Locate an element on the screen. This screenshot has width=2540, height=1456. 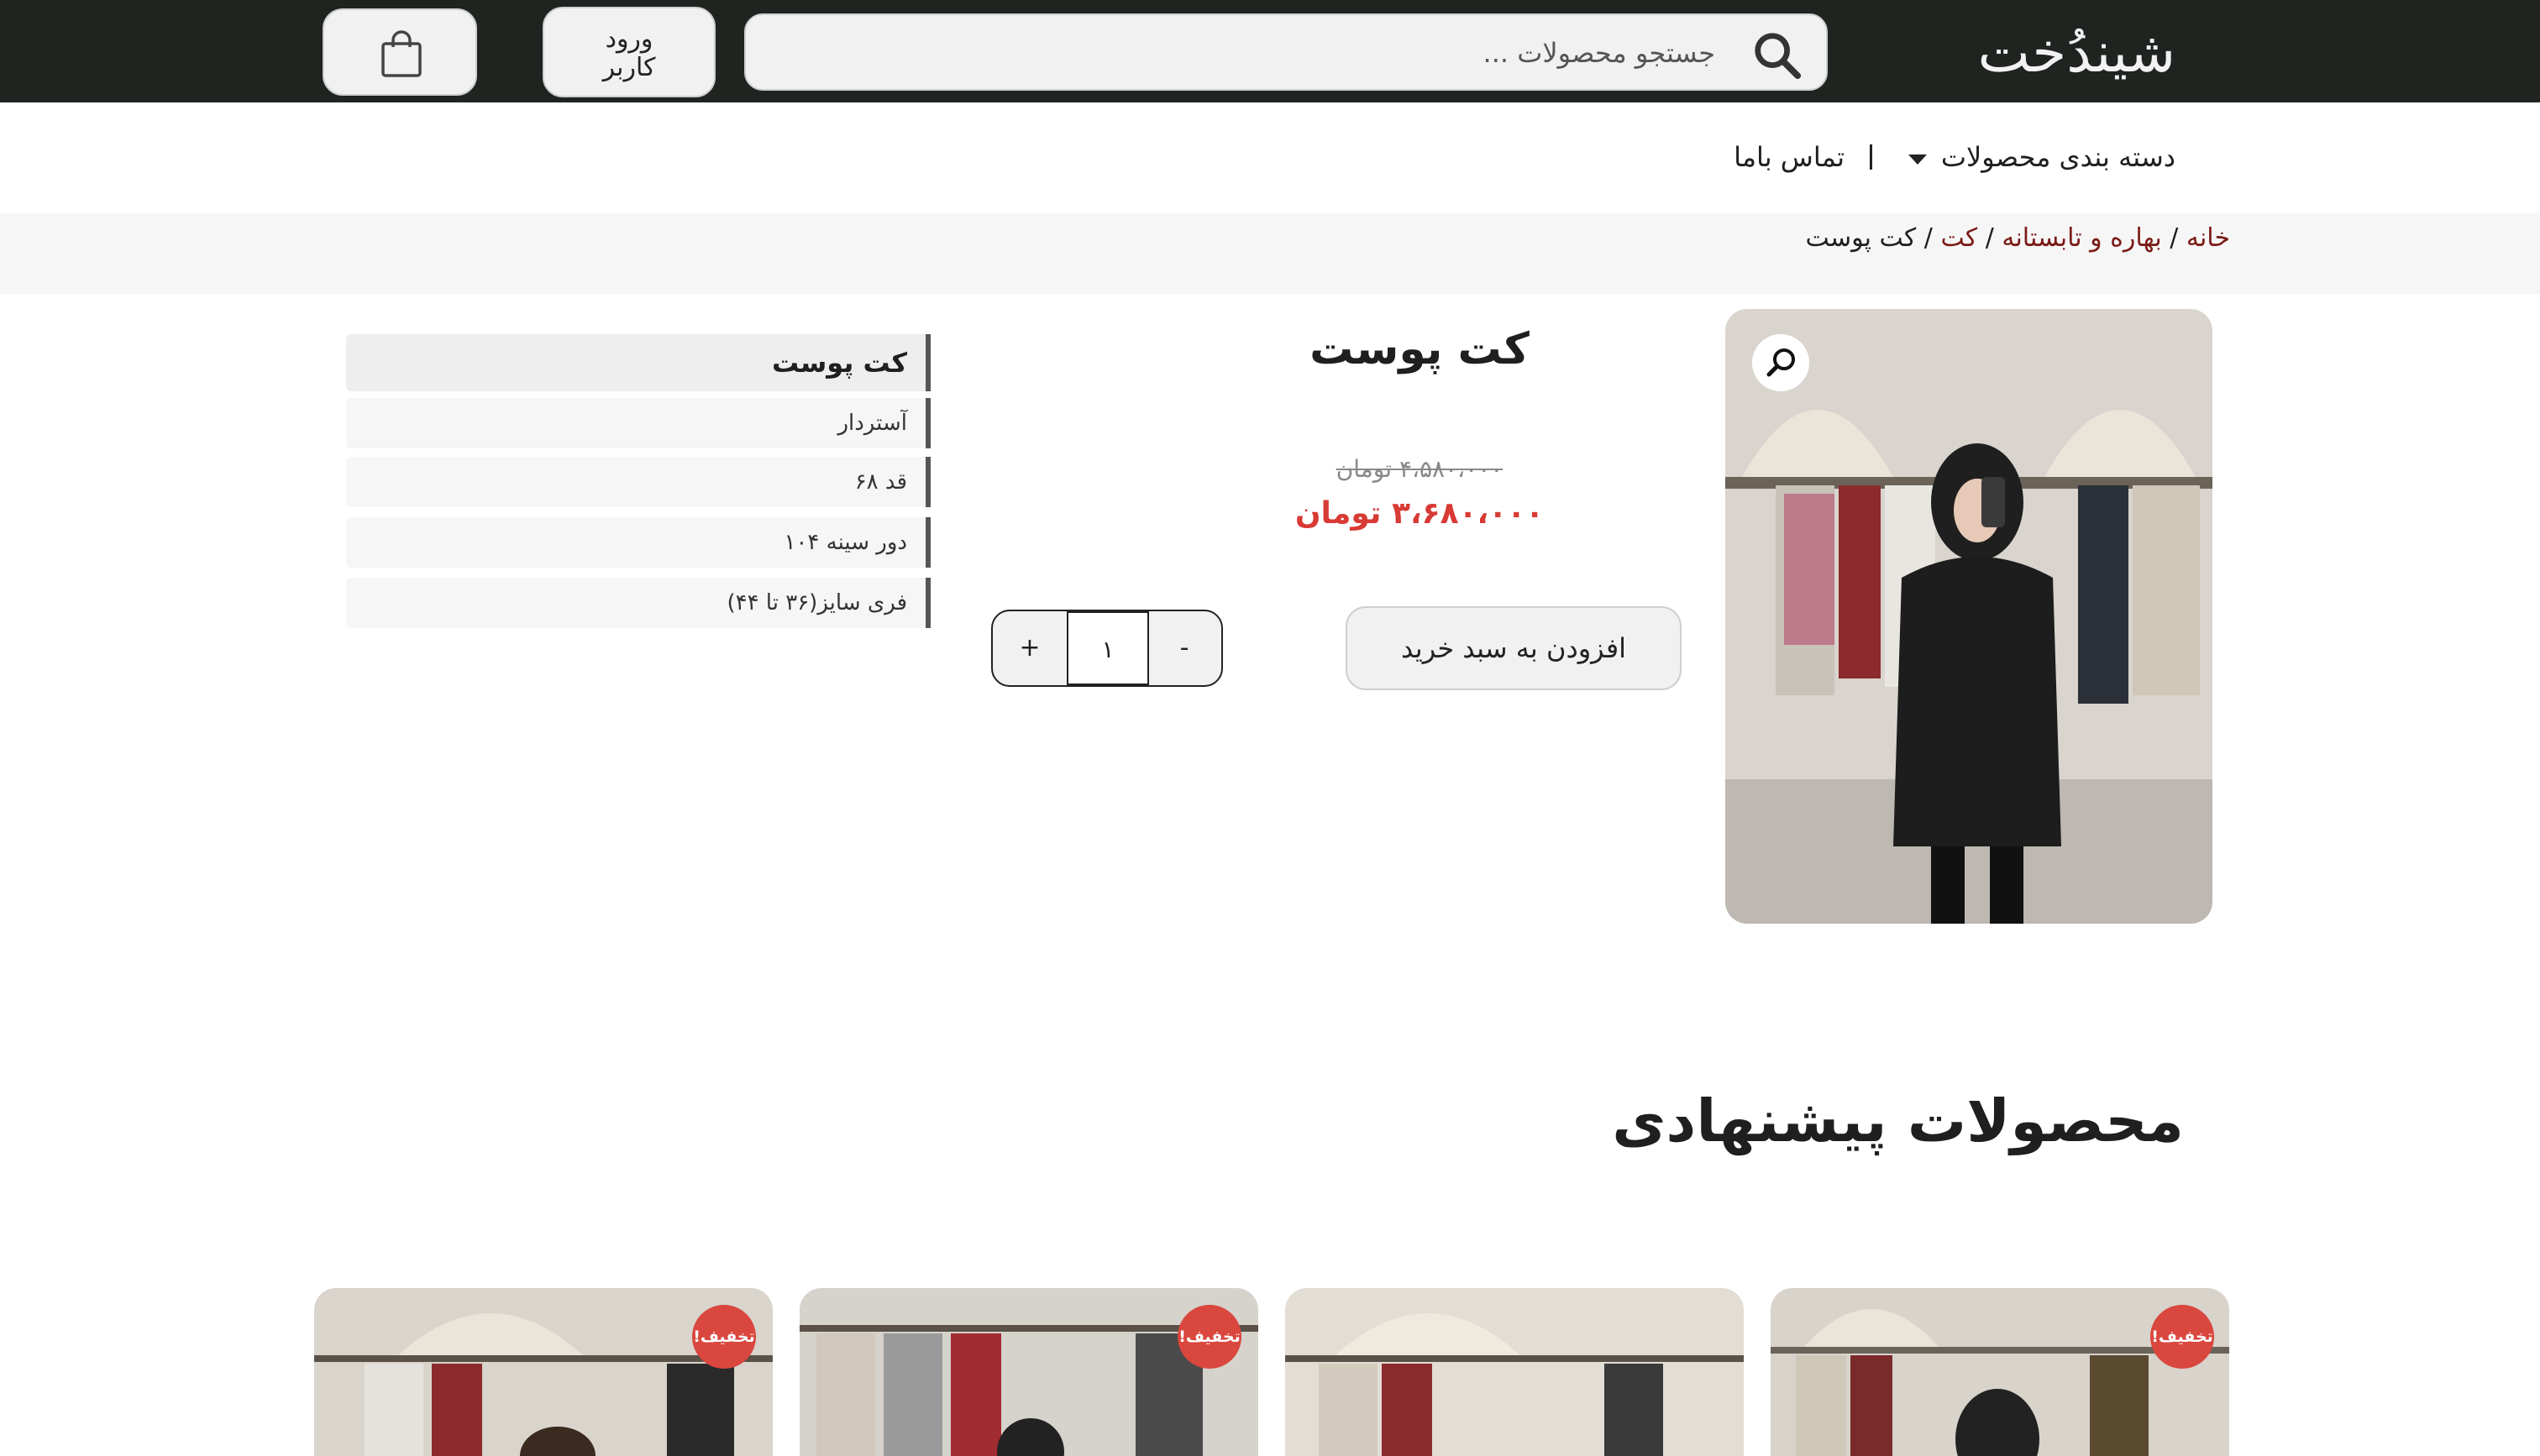
search-bar is located at coordinates (1286, 52).